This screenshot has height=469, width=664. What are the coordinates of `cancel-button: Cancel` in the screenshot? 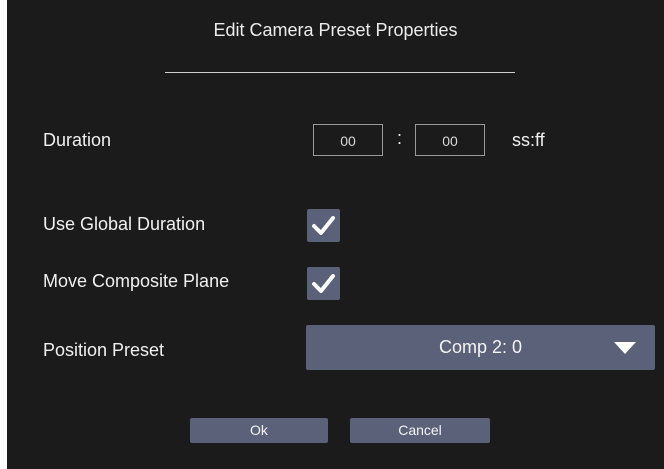 It's located at (420, 430).